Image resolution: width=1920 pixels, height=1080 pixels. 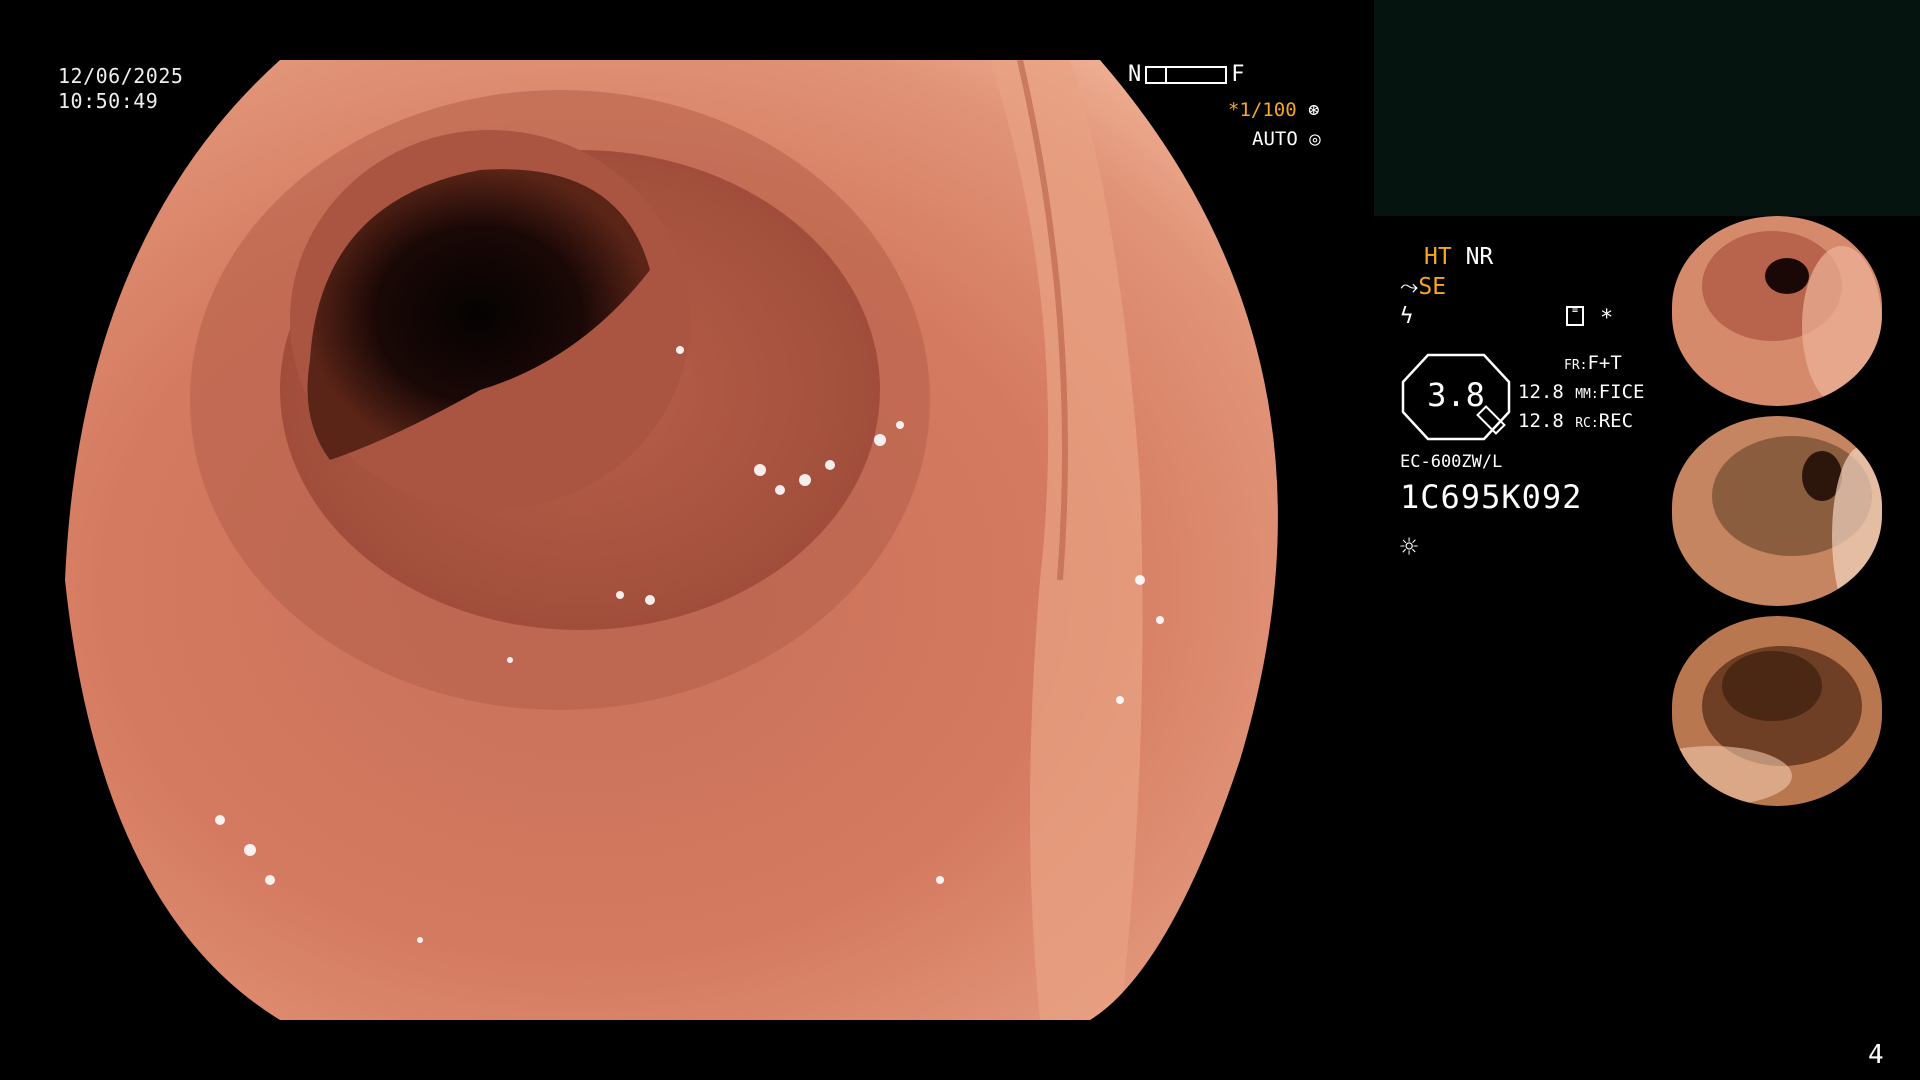 I want to click on star-icon: *, so click(x=1607, y=318).